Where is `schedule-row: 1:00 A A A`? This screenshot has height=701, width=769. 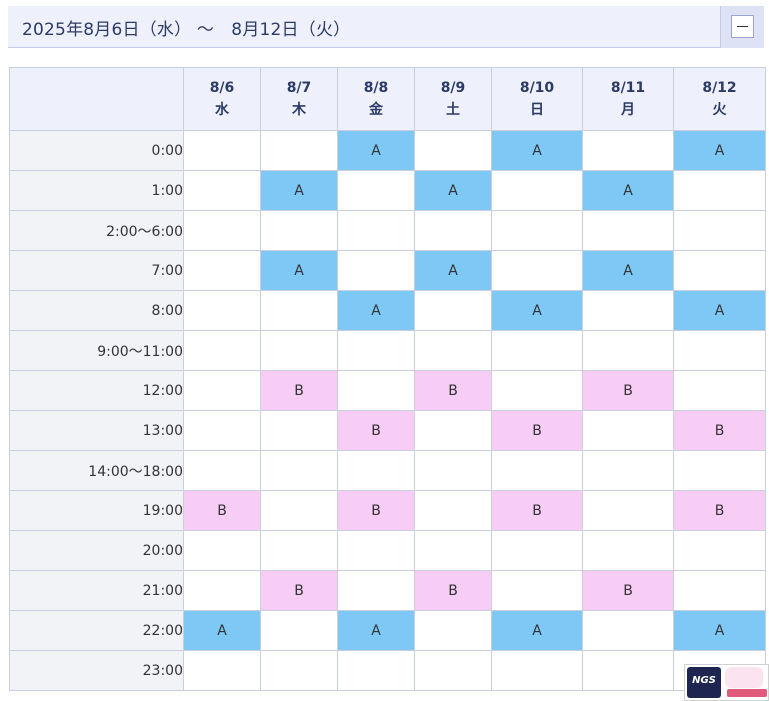 schedule-row: 1:00 A A A is located at coordinates (387, 190).